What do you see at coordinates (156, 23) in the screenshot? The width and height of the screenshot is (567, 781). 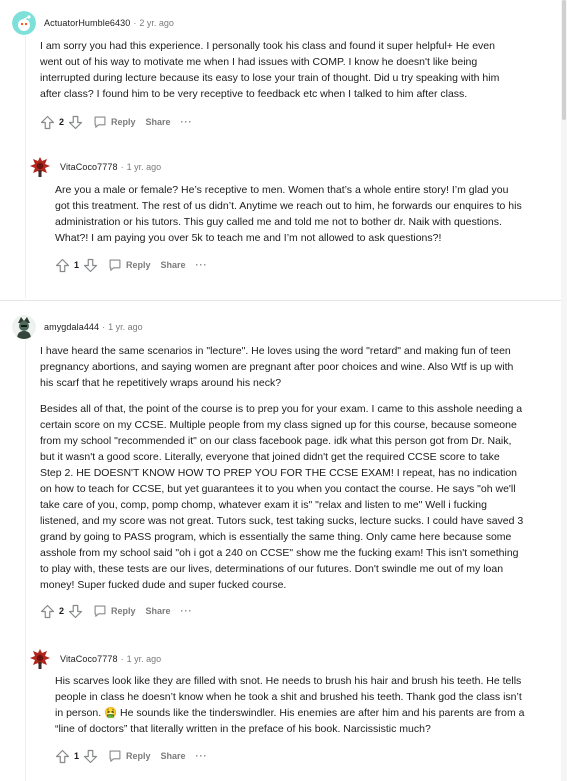 I see `comment-timestamp: 2 yr. ago` at bounding box center [156, 23].